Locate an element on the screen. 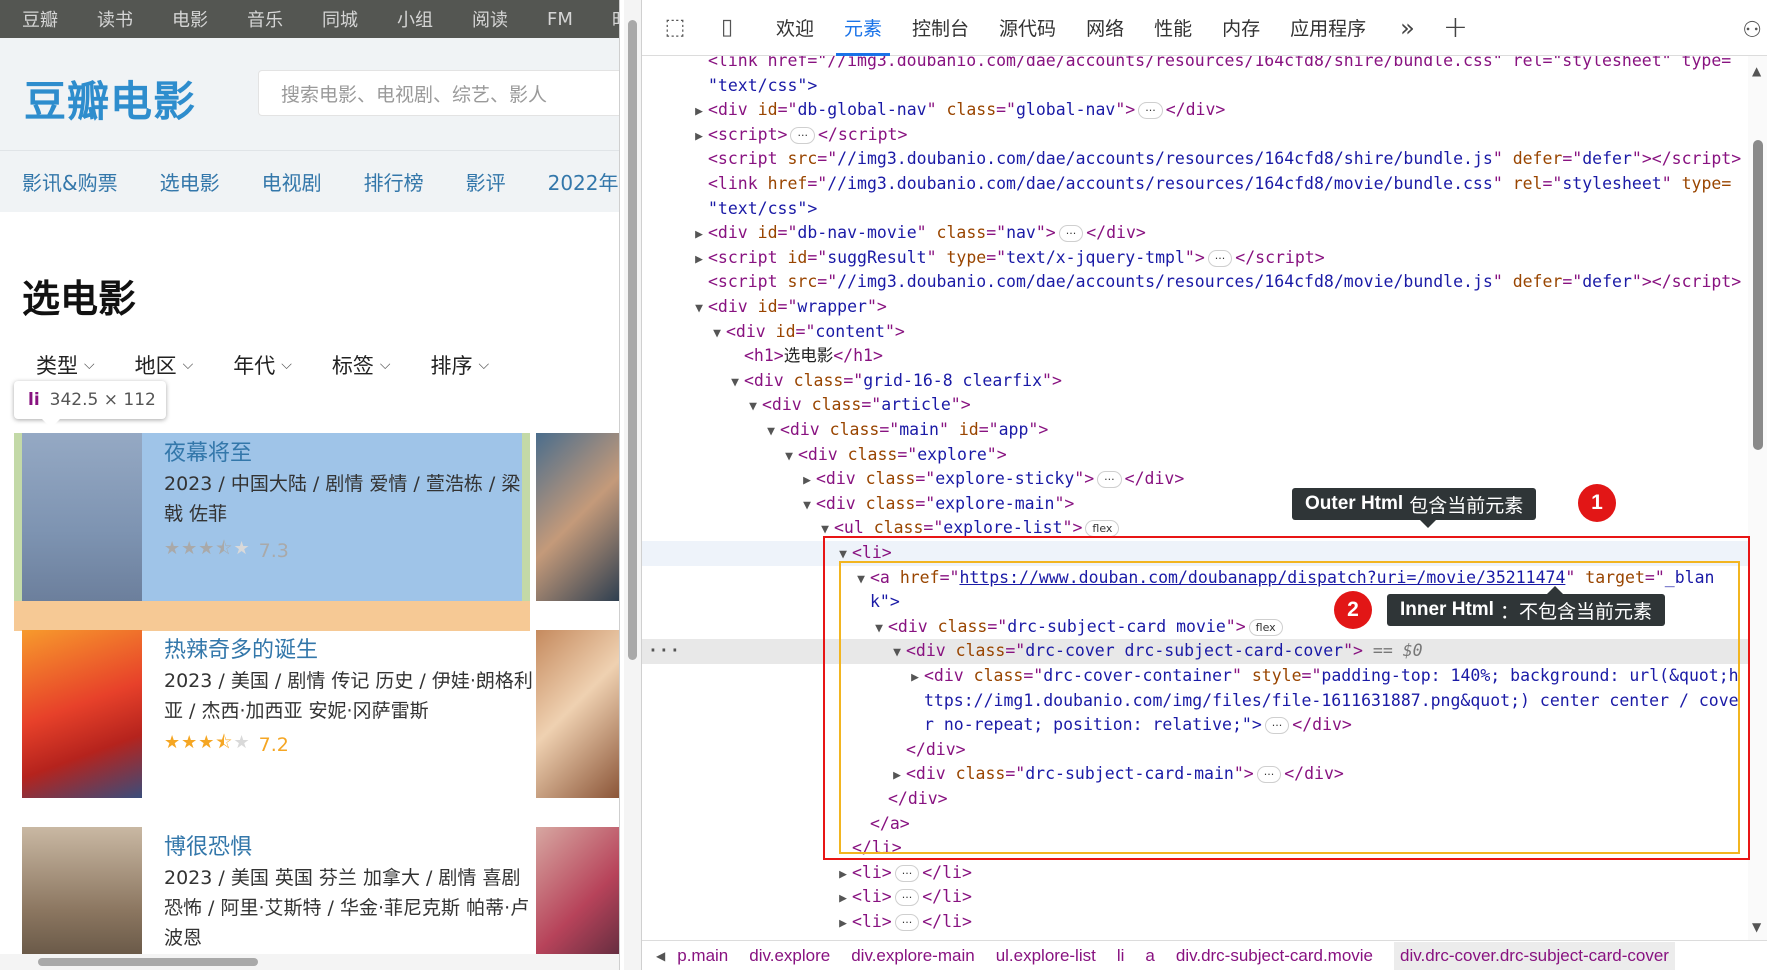 The image size is (1767, 970). dom-node: ▼ <div id="wrapper"> is located at coordinates (1195, 307).